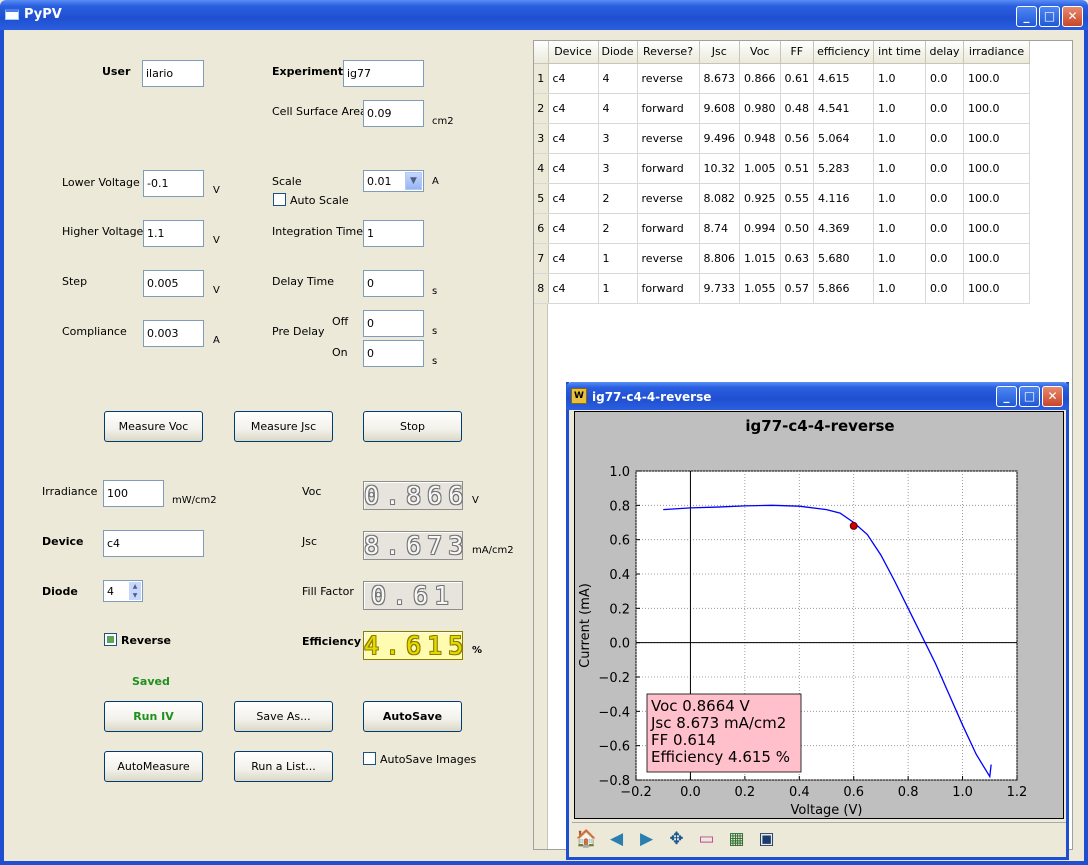 The image size is (1088, 865). What do you see at coordinates (573, 52) in the screenshot?
I see `column-header: Device` at bounding box center [573, 52].